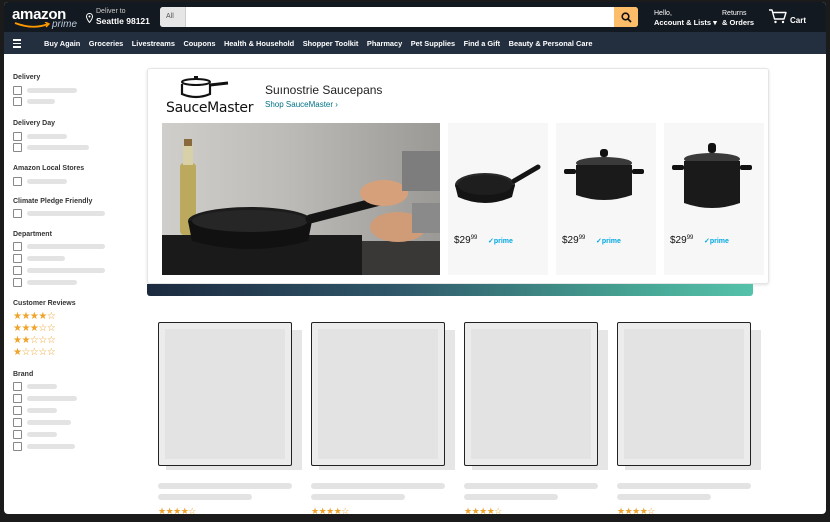 This screenshot has height=522, width=830. Describe the element at coordinates (34, 329) in the screenshot. I see `rating-filter-3-stars: ★★★☆☆` at that location.